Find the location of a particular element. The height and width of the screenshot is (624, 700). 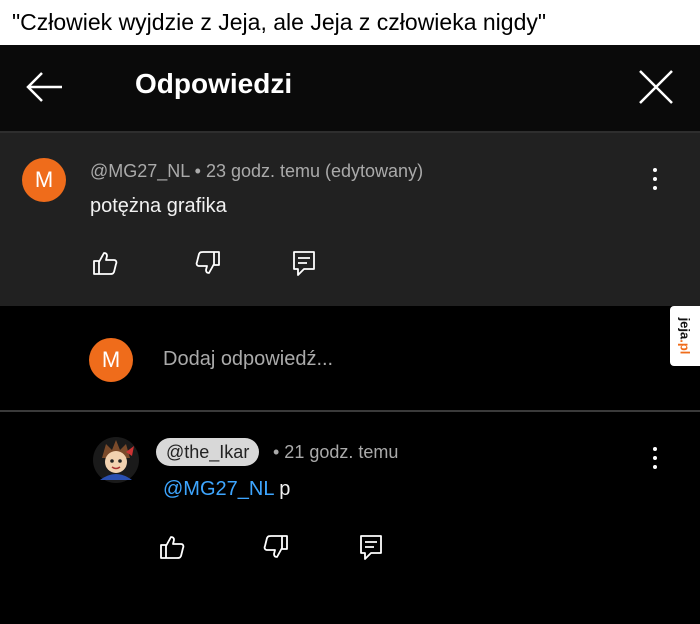

watermark-name: jeja is located at coordinates (685, 328).